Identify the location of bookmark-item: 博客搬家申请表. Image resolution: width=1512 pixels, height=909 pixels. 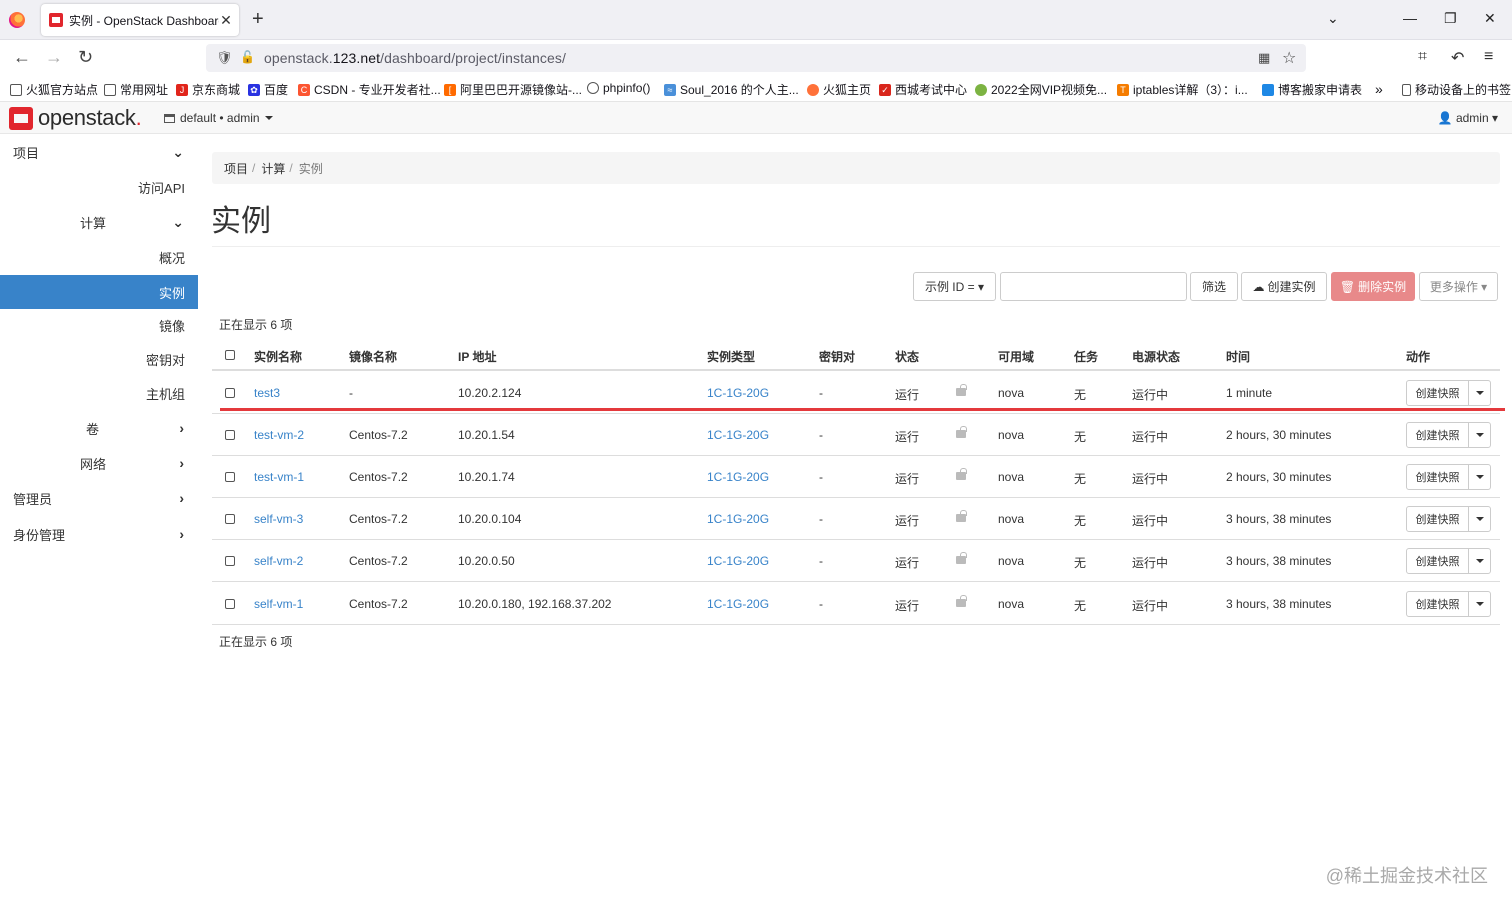
(1312, 89).